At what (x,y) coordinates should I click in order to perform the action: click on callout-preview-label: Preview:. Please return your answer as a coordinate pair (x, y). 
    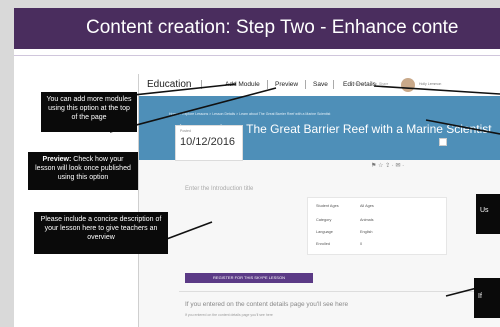
    Looking at the image, I should click on (57, 159).